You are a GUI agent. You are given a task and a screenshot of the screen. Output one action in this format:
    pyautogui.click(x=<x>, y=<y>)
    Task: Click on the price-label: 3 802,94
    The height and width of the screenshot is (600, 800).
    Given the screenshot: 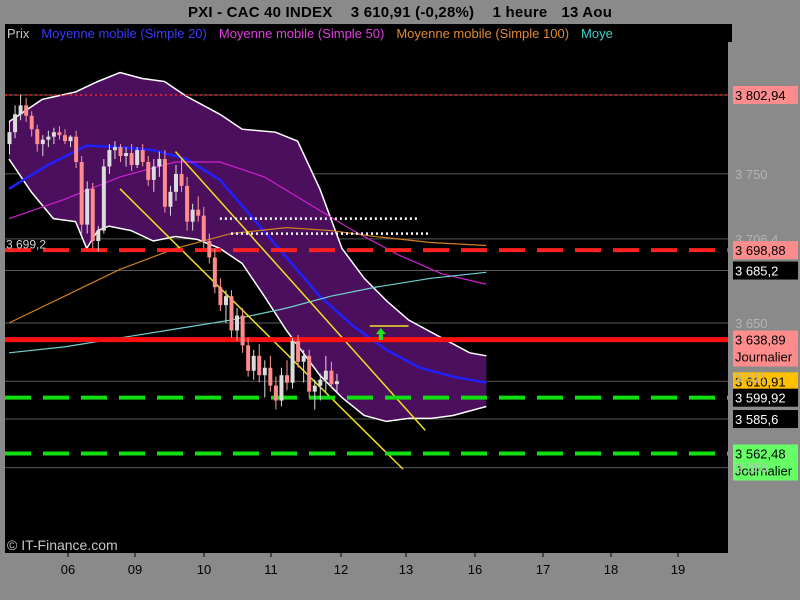 What is the action you would take?
    pyautogui.click(x=765, y=95)
    